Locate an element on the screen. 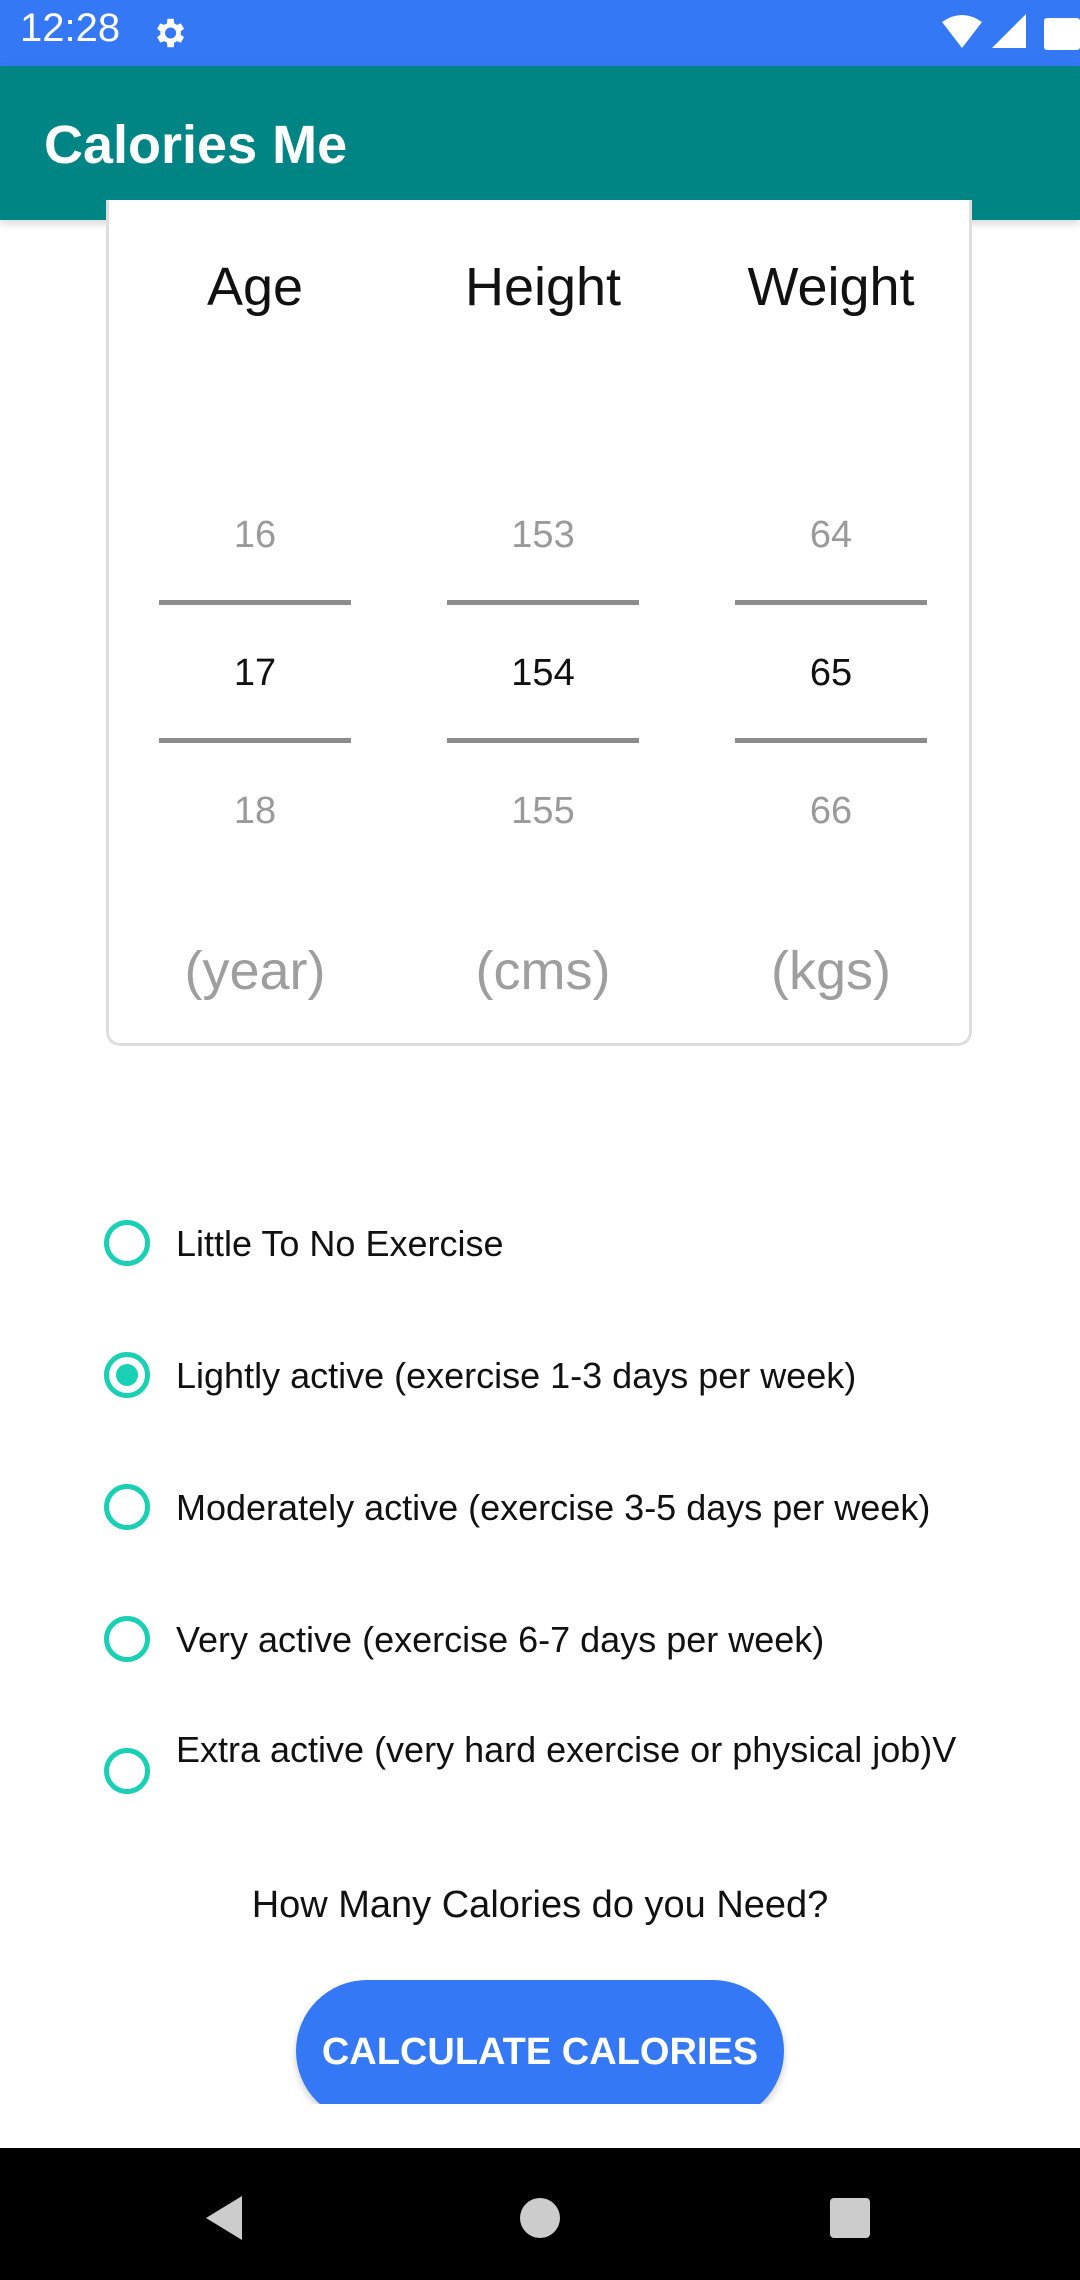  age-prev-value: 16 is located at coordinates (255, 535).